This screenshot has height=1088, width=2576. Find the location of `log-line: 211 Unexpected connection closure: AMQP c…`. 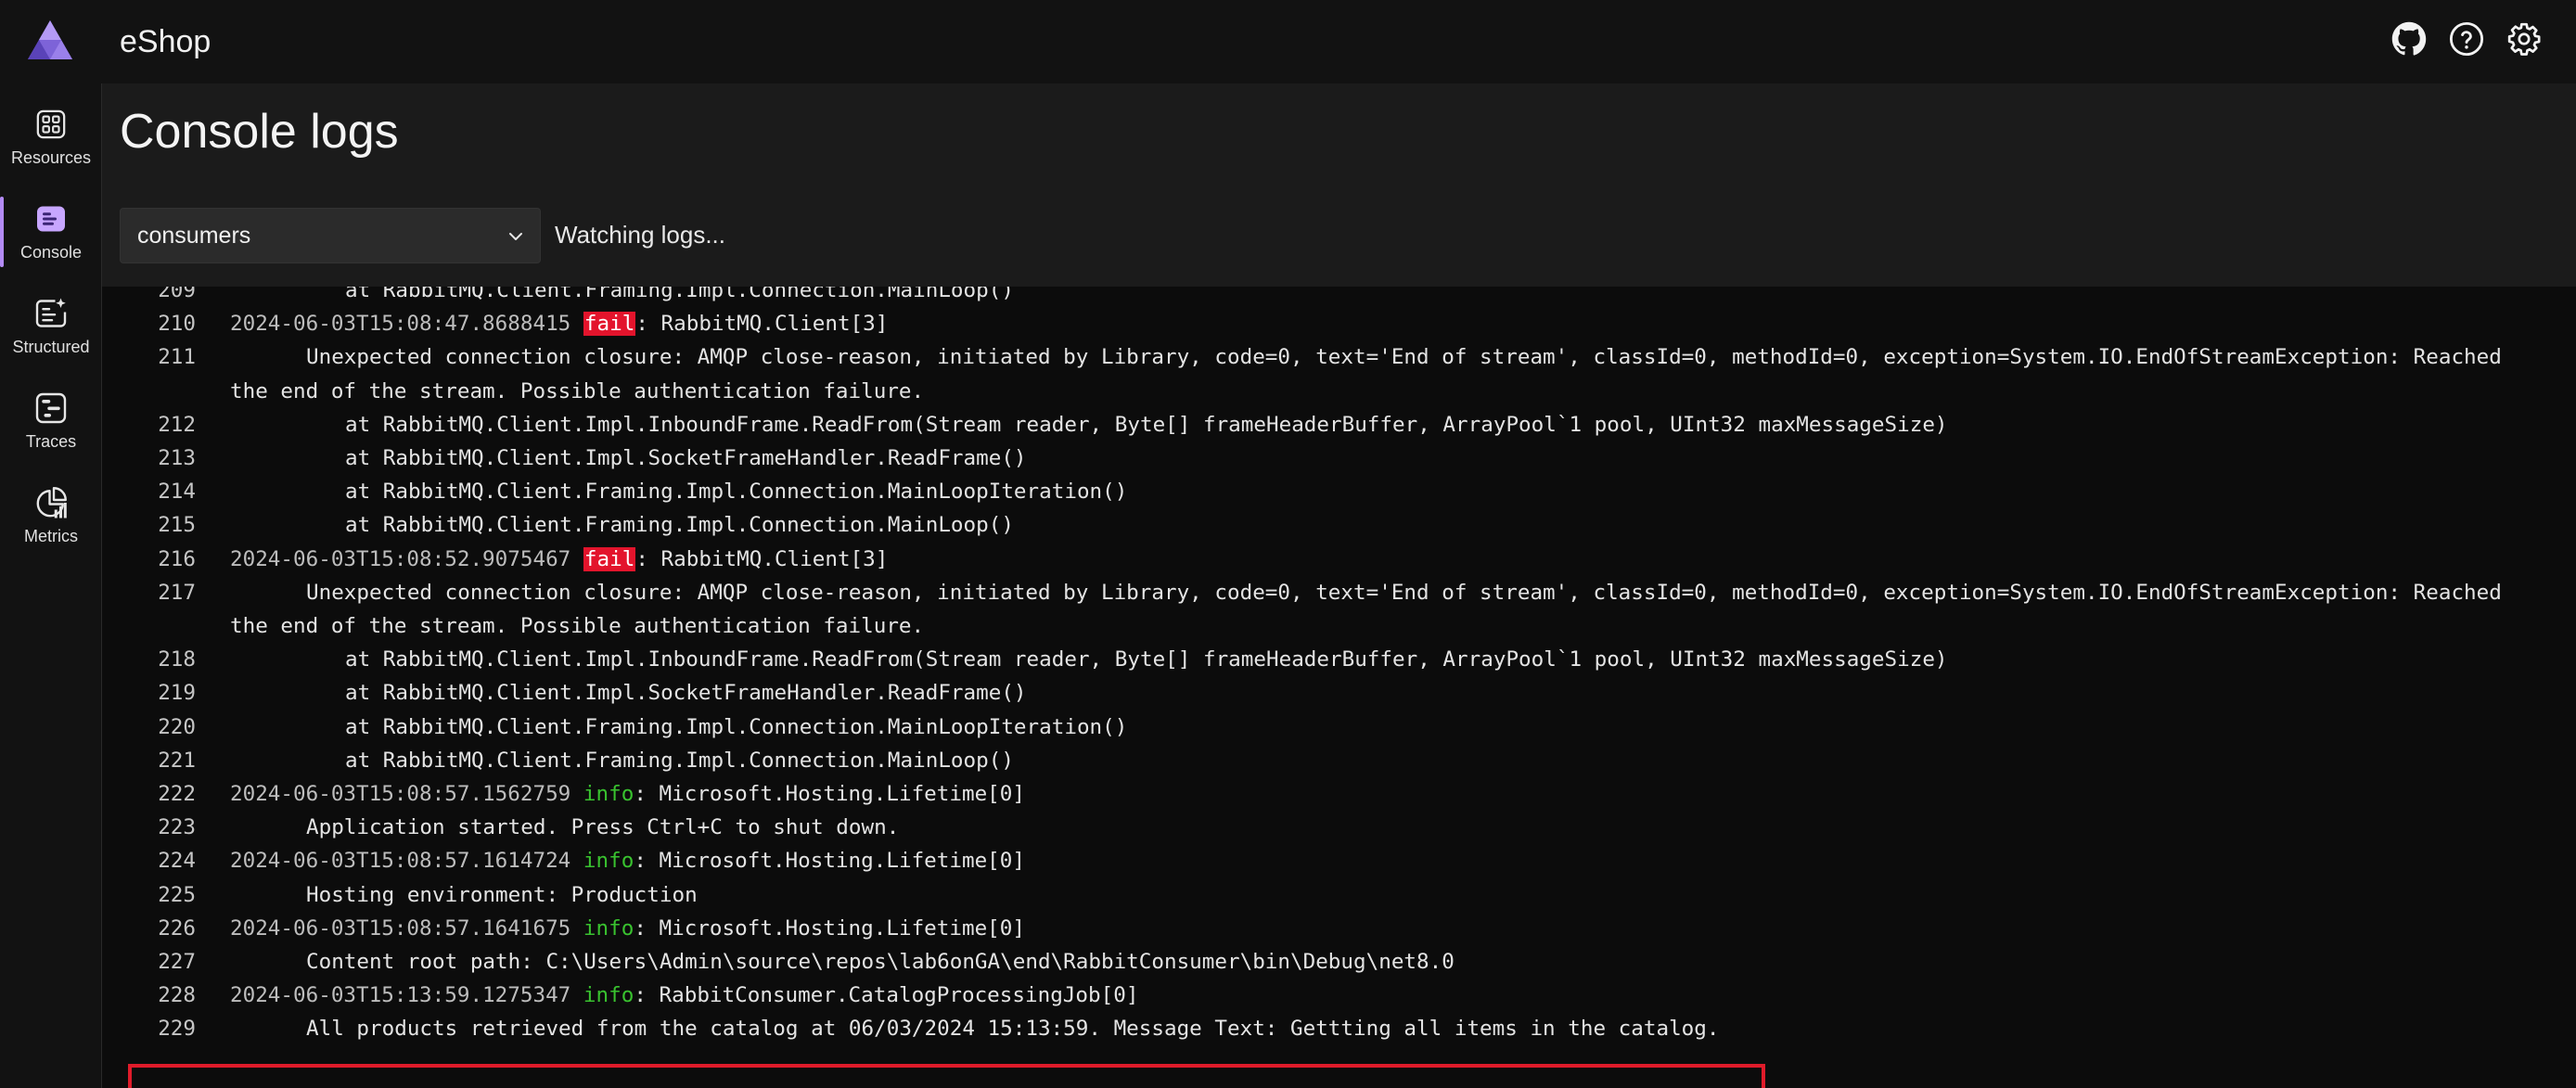

log-line: 211 Unexpected connection closure: AMQP c… is located at coordinates (1339, 357).